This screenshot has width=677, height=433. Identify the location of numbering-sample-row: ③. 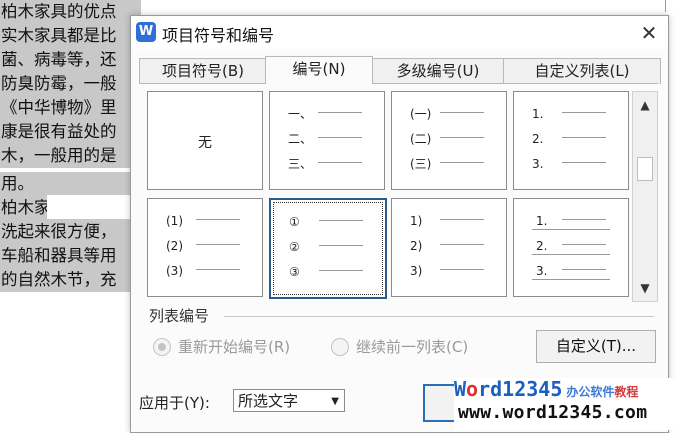
(329, 272).